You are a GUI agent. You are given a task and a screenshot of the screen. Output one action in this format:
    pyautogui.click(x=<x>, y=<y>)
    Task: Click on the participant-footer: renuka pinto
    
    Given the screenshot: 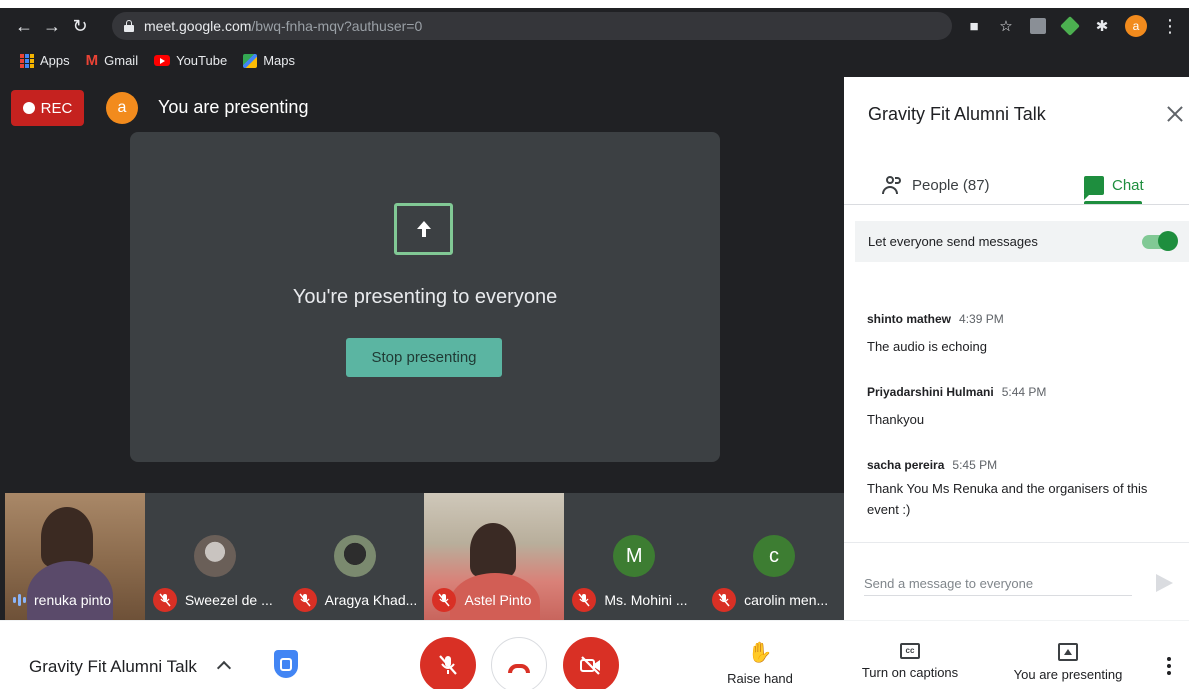 What is the action you would take?
    pyautogui.click(x=58, y=600)
    